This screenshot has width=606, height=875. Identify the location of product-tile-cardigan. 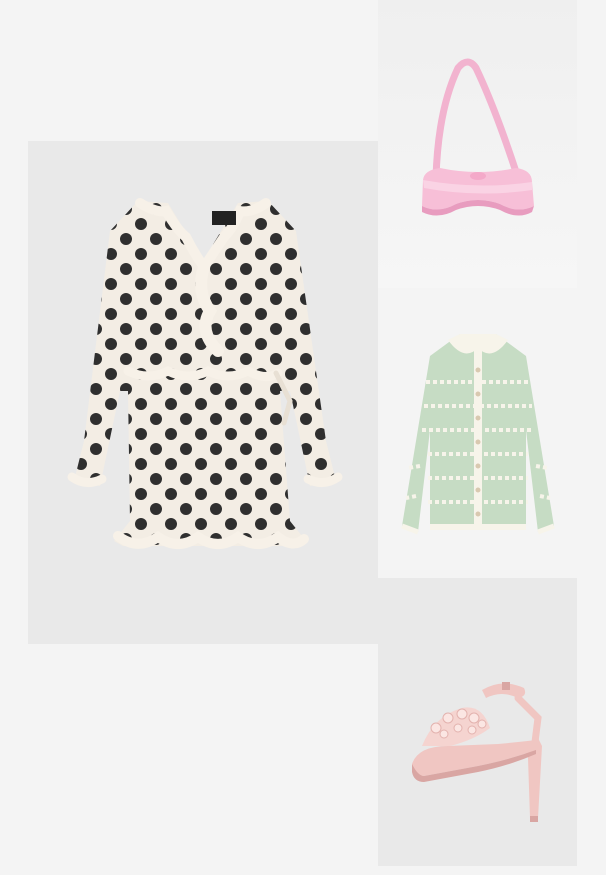
(477, 434).